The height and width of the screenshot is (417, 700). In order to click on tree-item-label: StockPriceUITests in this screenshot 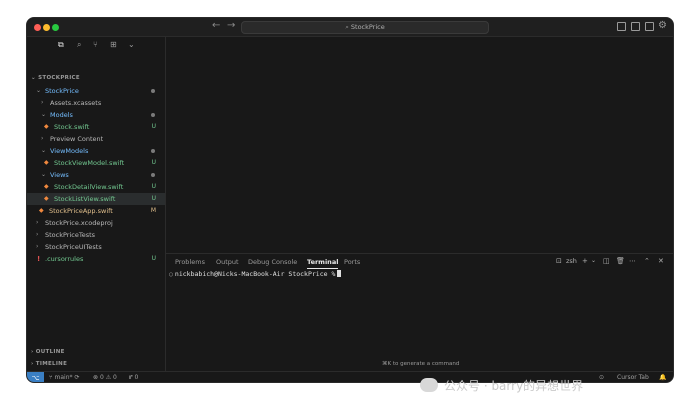, I will do `click(73, 247)`.